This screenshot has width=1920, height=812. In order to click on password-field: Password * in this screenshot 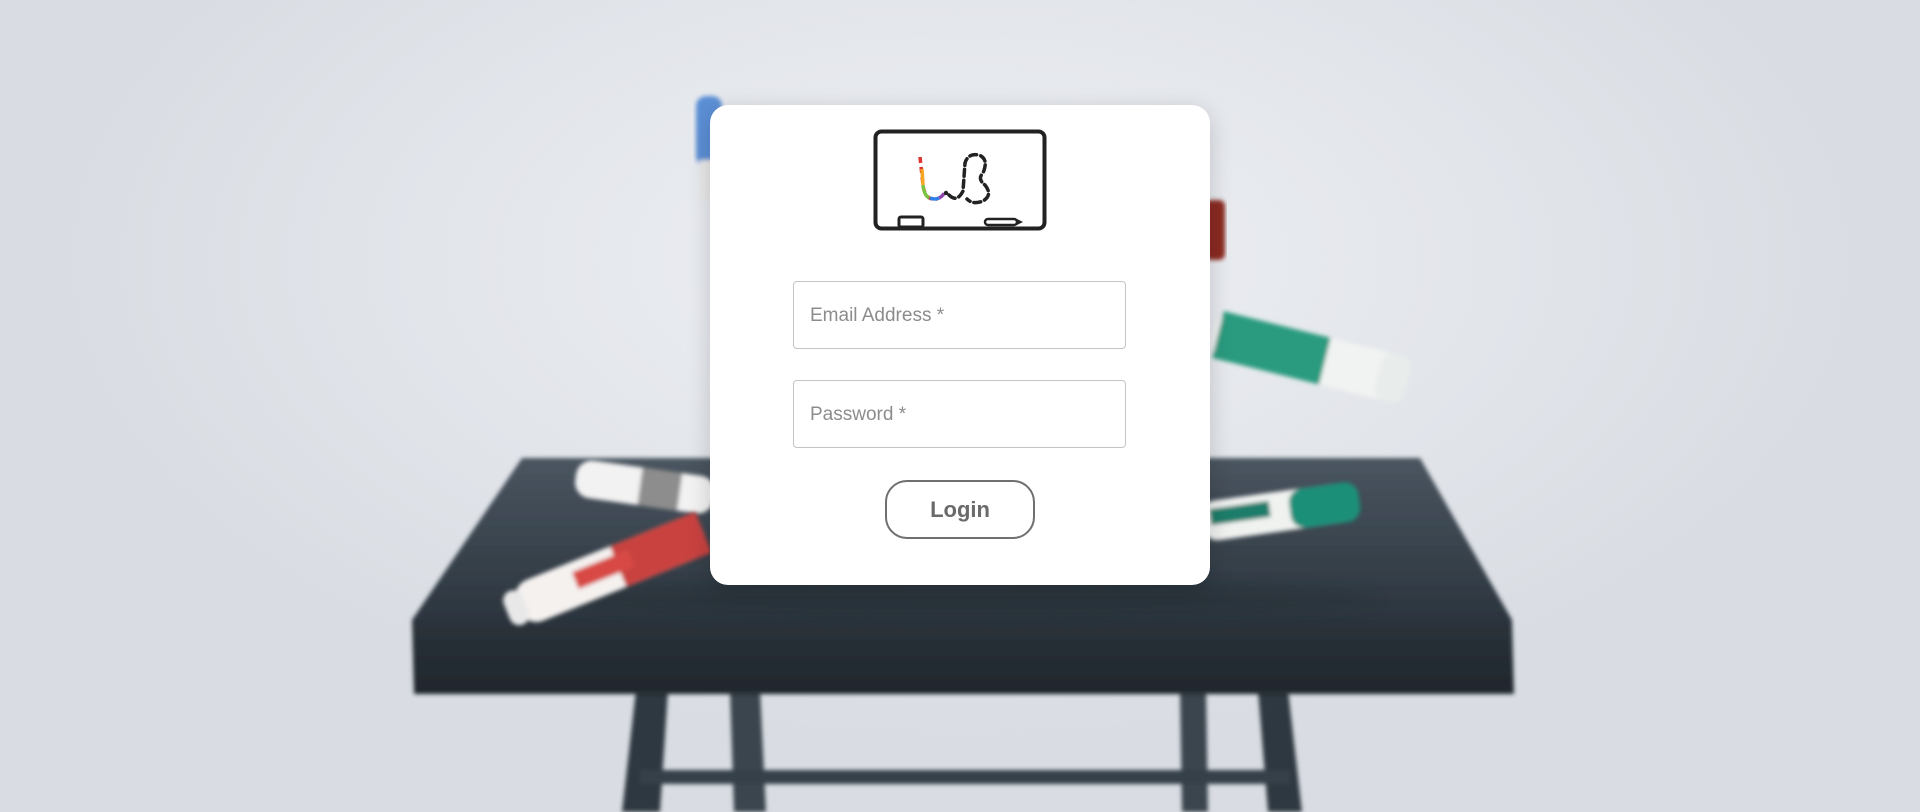, I will do `click(959, 414)`.